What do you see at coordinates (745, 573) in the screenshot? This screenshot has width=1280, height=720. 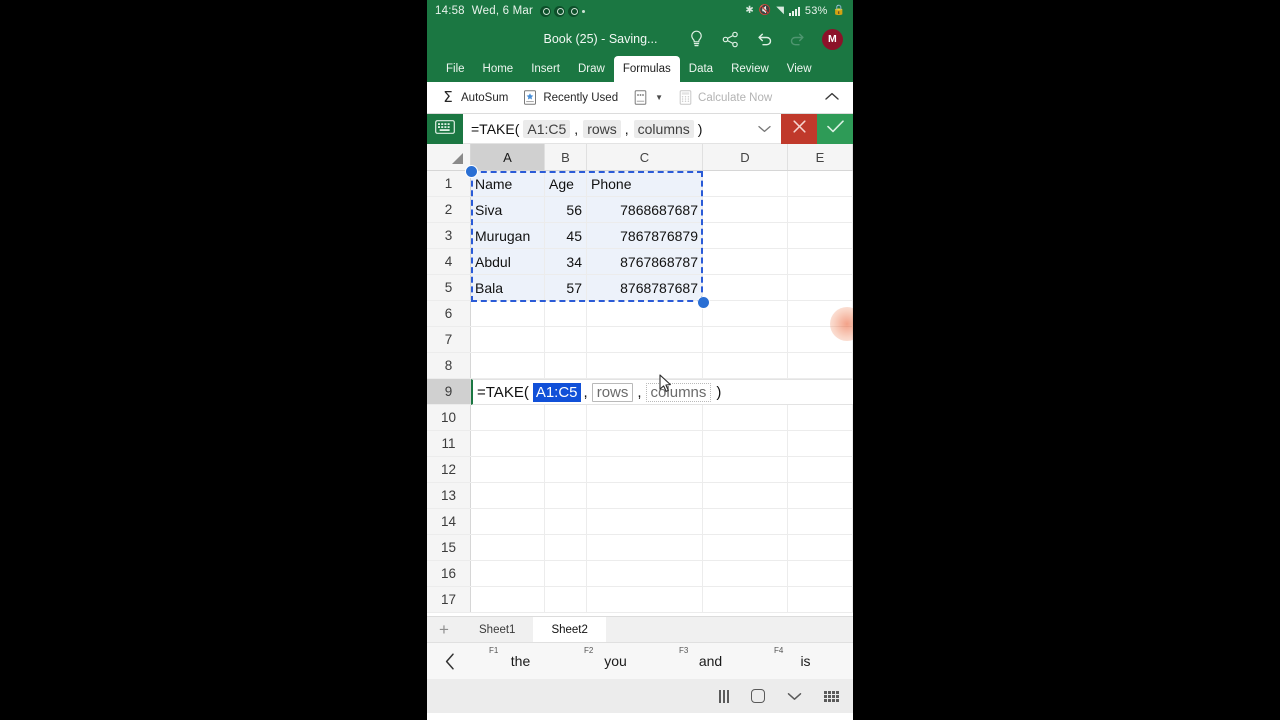 I see `cell-d16` at bounding box center [745, 573].